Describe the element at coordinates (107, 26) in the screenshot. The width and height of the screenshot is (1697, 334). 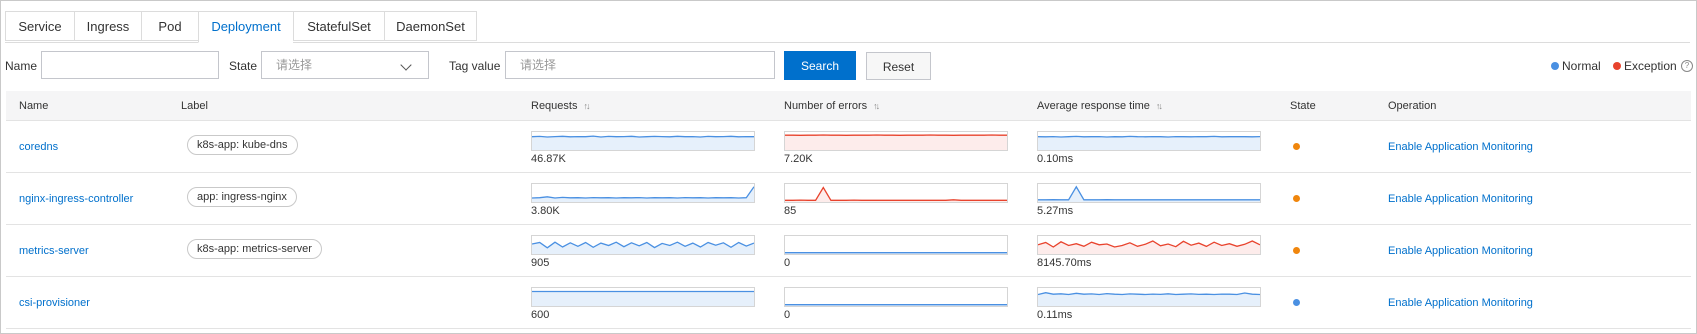
I see `tab-ingress: Ingress` at that location.